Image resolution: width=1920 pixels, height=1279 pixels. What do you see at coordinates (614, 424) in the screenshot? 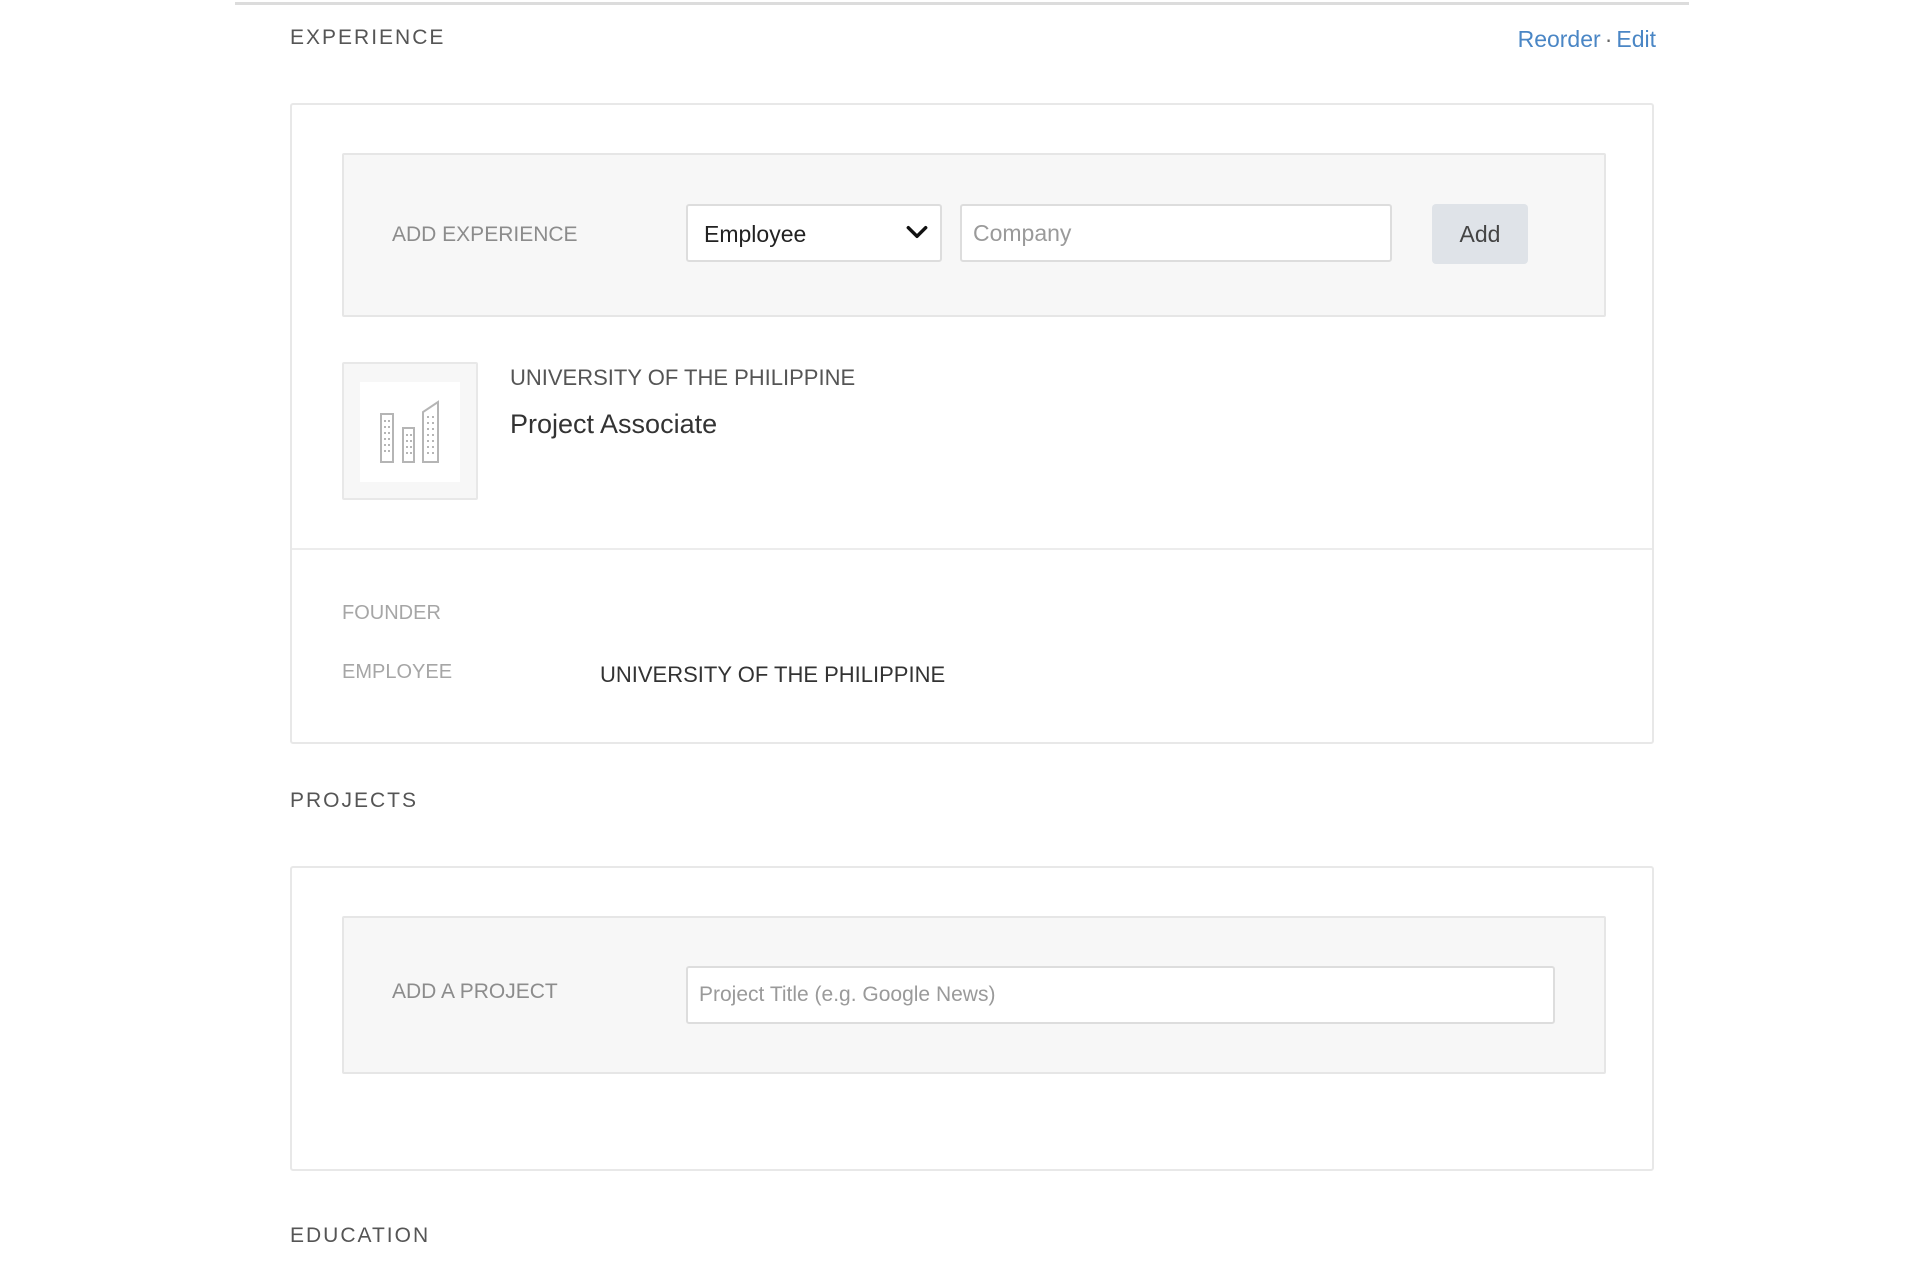
I see `experience-title: Project Associate` at bounding box center [614, 424].